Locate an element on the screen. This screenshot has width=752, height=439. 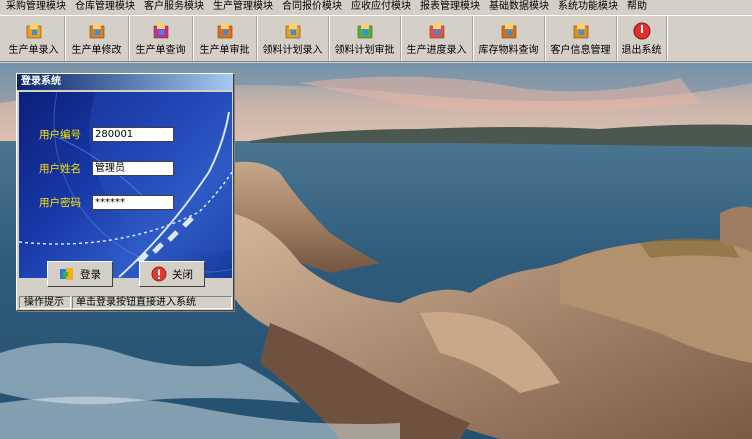
menu-item: 报表管理模块 is located at coordinates (450, 7).